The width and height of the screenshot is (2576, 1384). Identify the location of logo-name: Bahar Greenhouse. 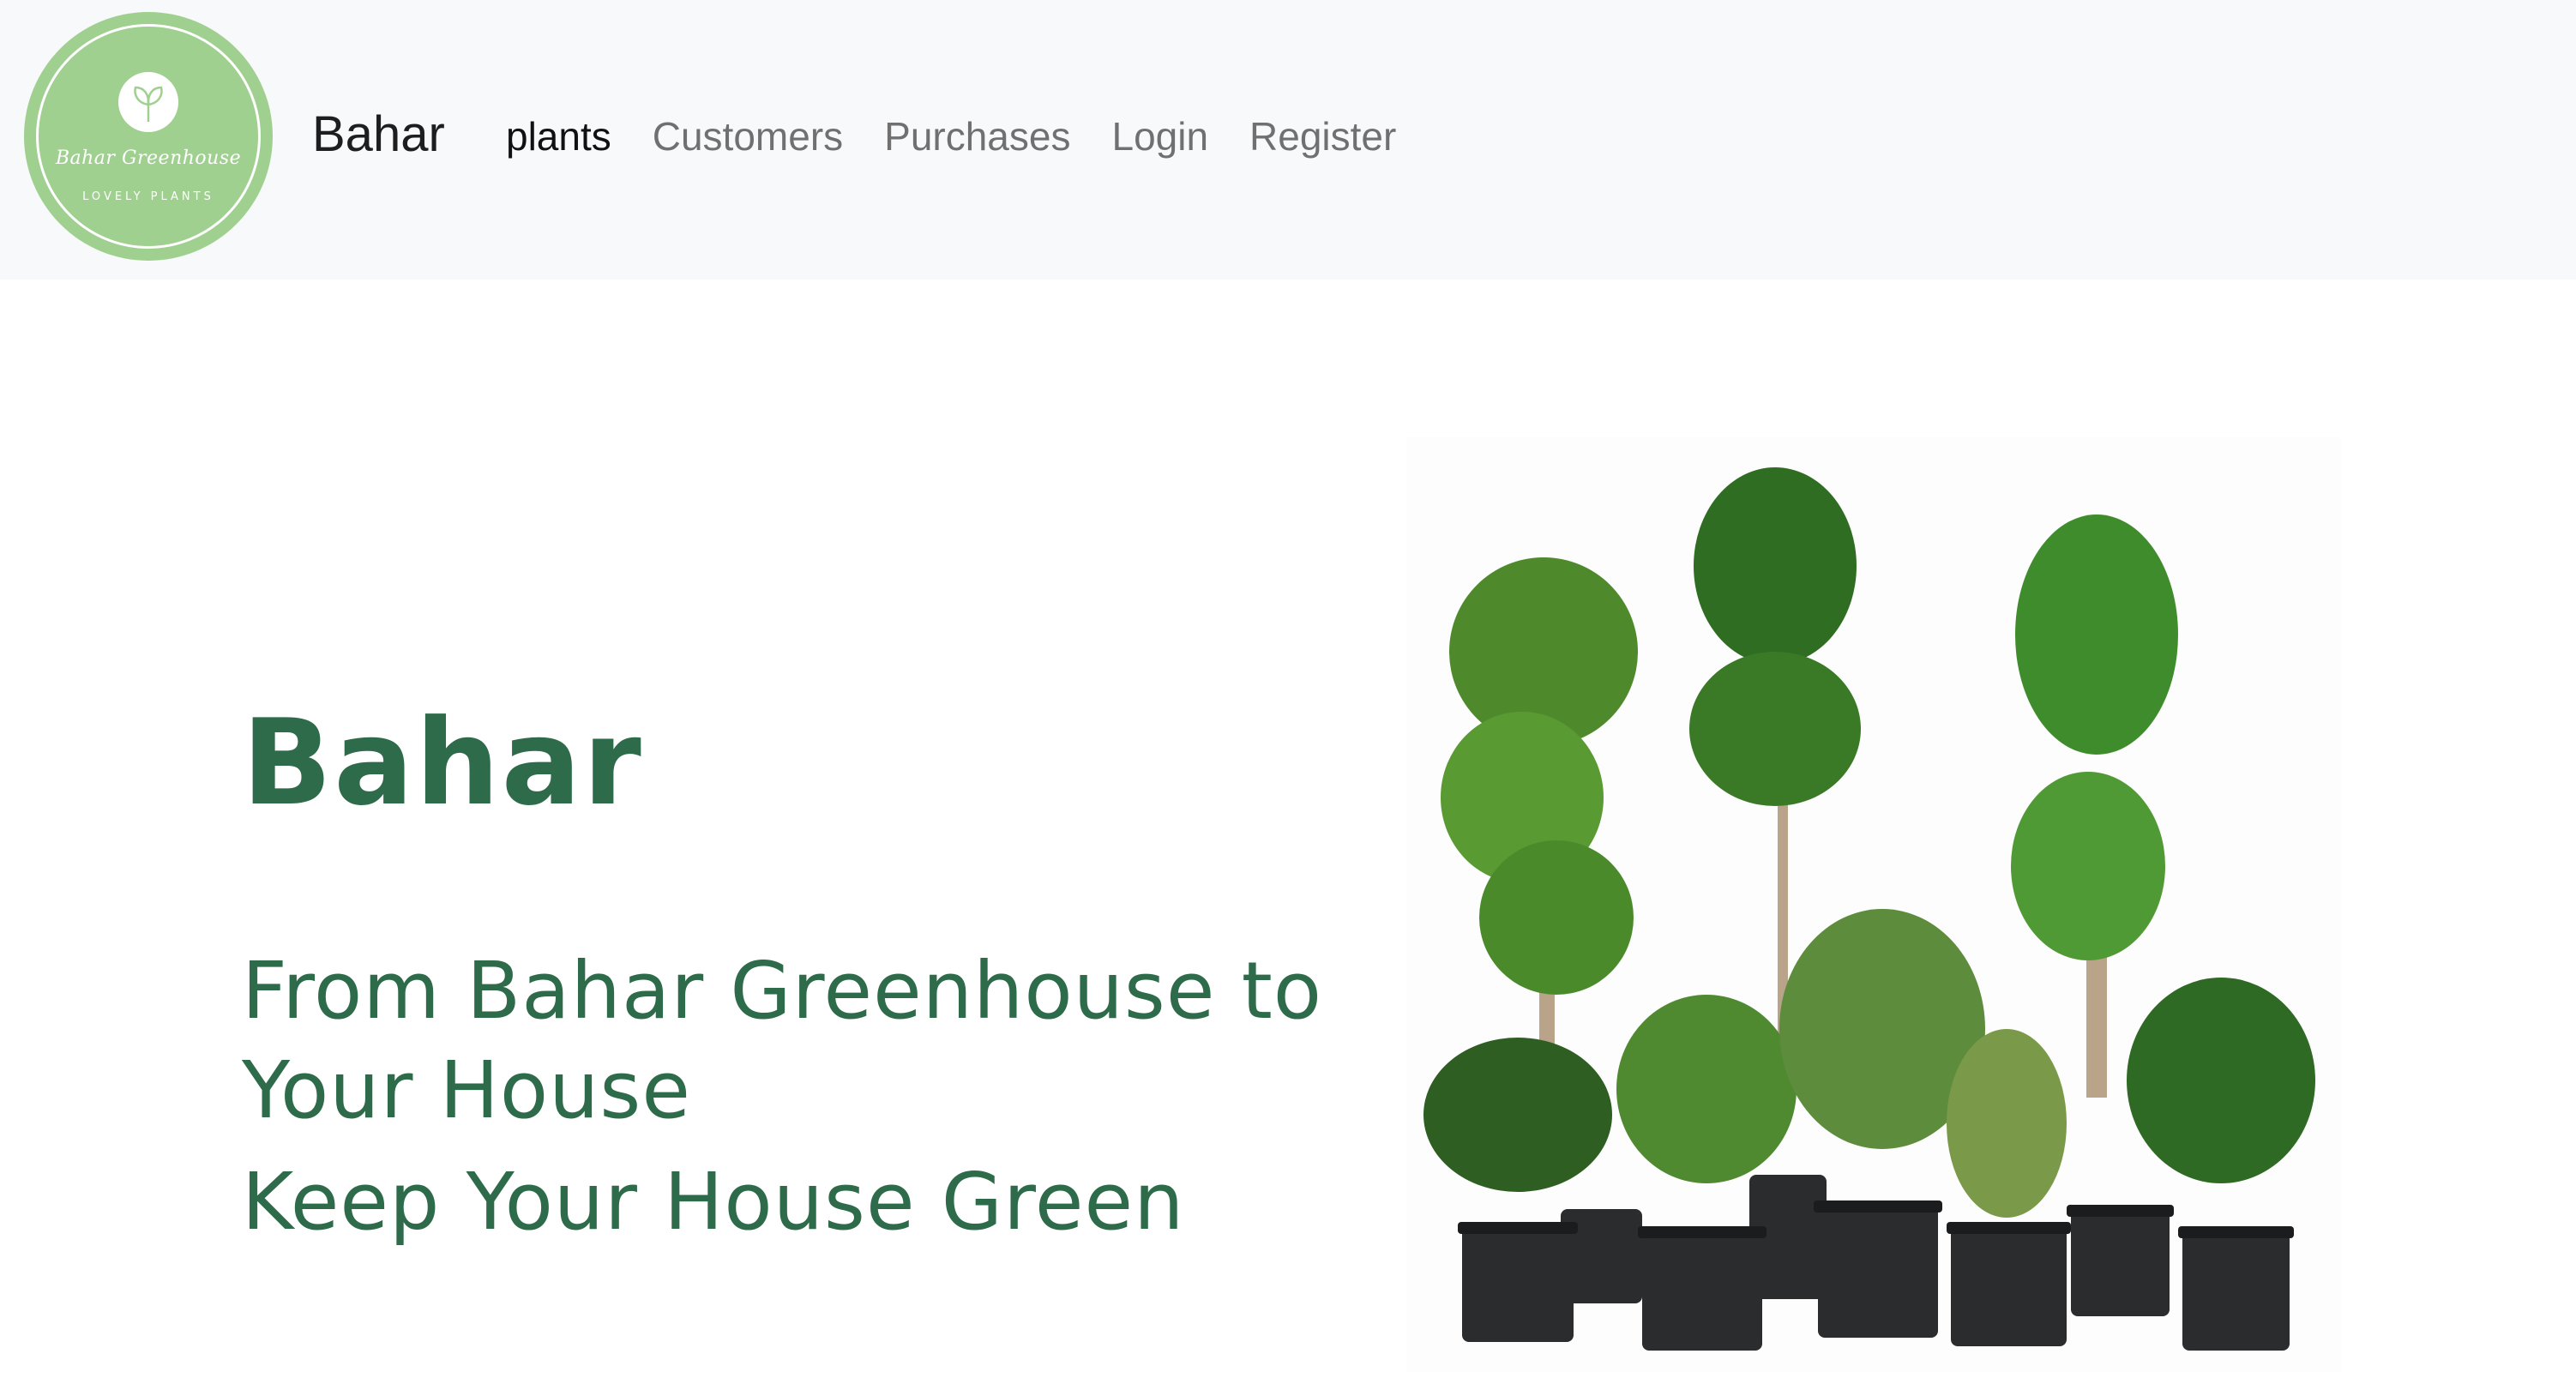
(148, 158).